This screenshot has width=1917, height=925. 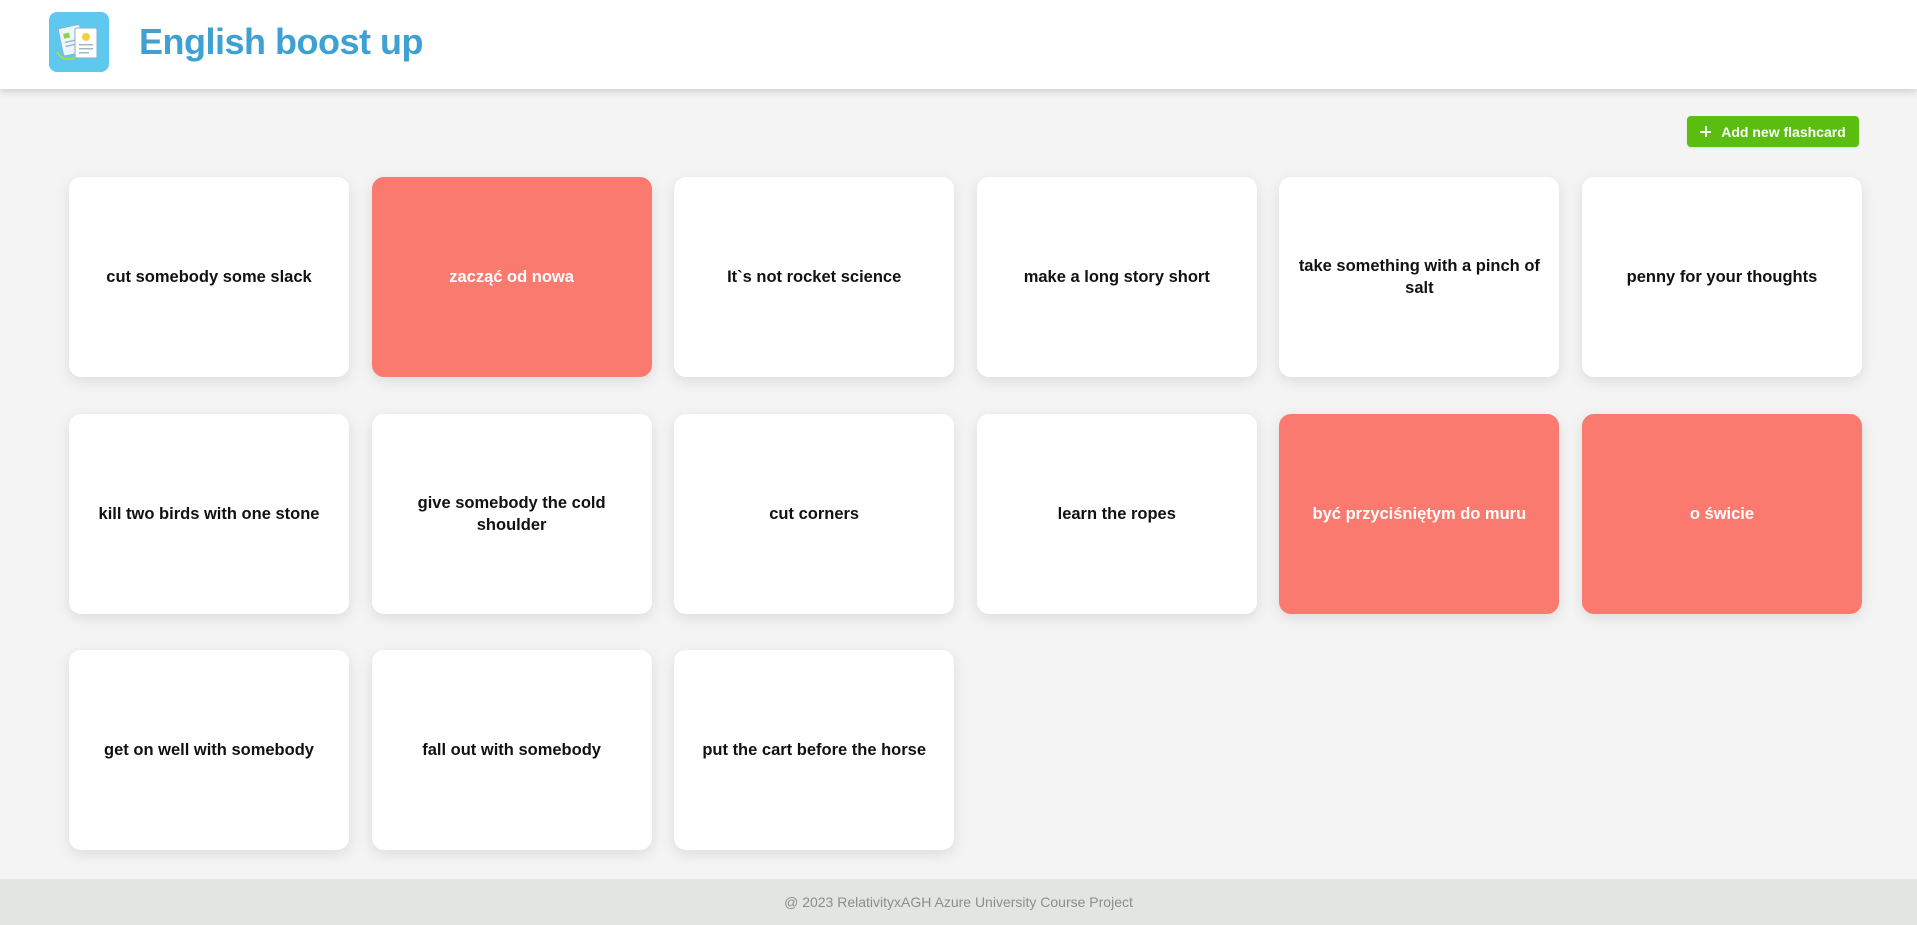 I want to click on flashcard-text: get on well with somebody, so click(x=209, y=750).